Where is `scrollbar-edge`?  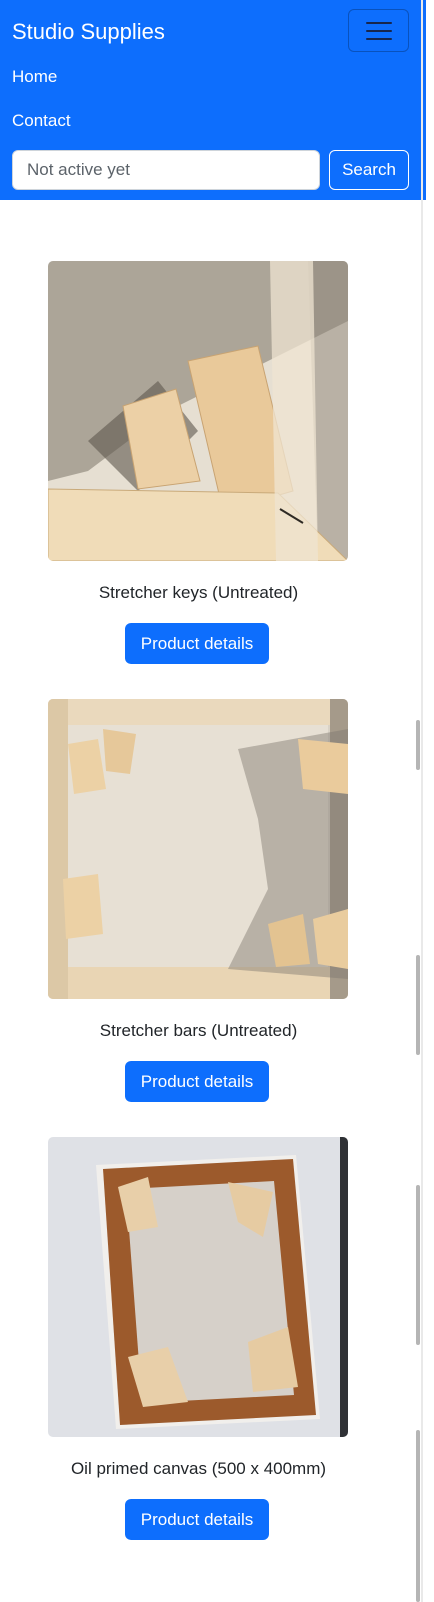
scrollbar-edge is located at coordinates (422, 801).